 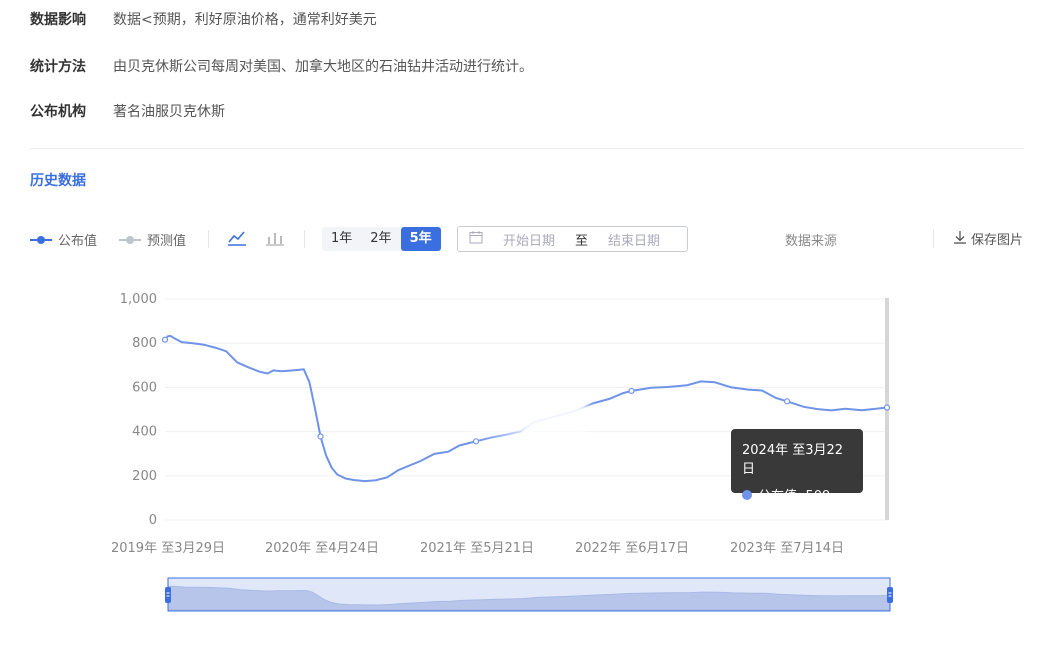 What do you see at coordinates (787, 548) in the screenshot?
I see `x-tick-label: 2023年 至7月14日` at bounding box center [787, 548].